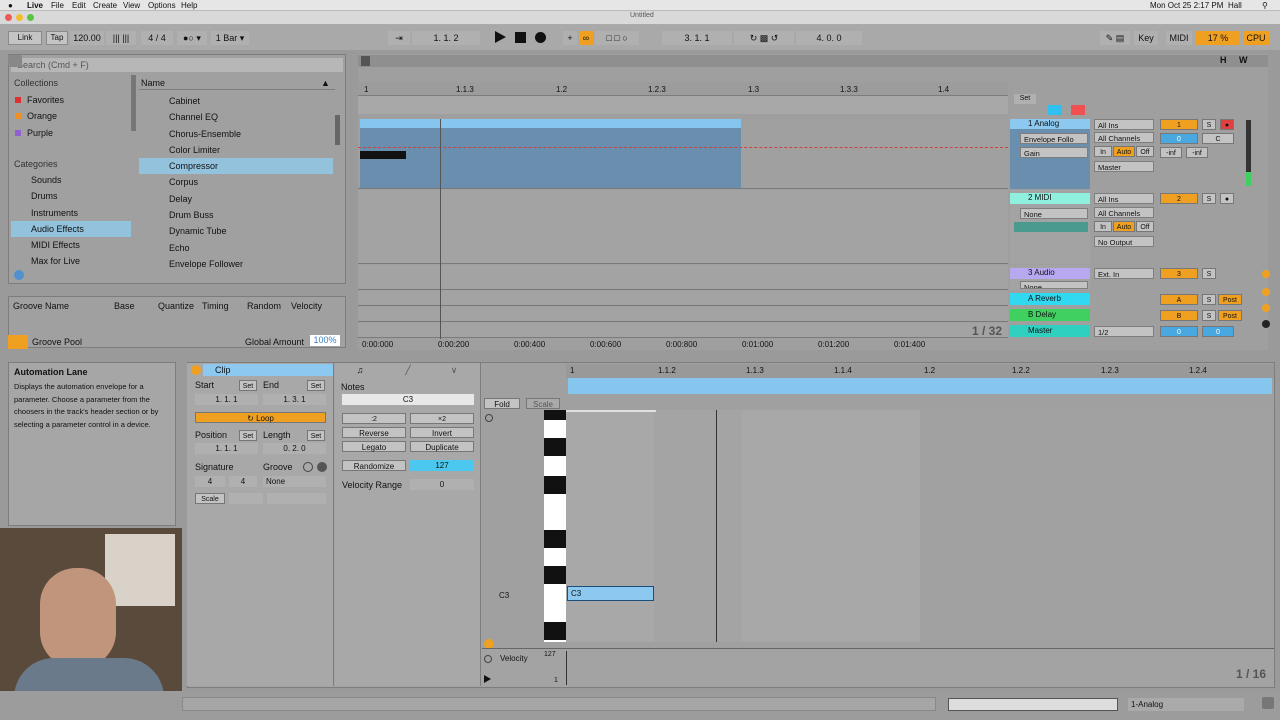  Describe the element at coordinates (308, 467) in the screenshot. I see `groove-hot-swap-icon` at that location.